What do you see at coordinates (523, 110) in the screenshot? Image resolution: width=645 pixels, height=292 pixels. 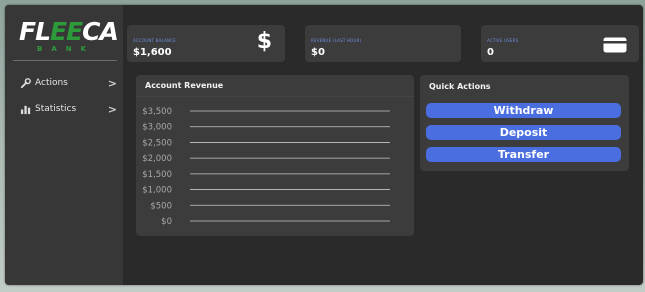 I see `withdraw-button: Withdraw` at bounding box center [523, 110].